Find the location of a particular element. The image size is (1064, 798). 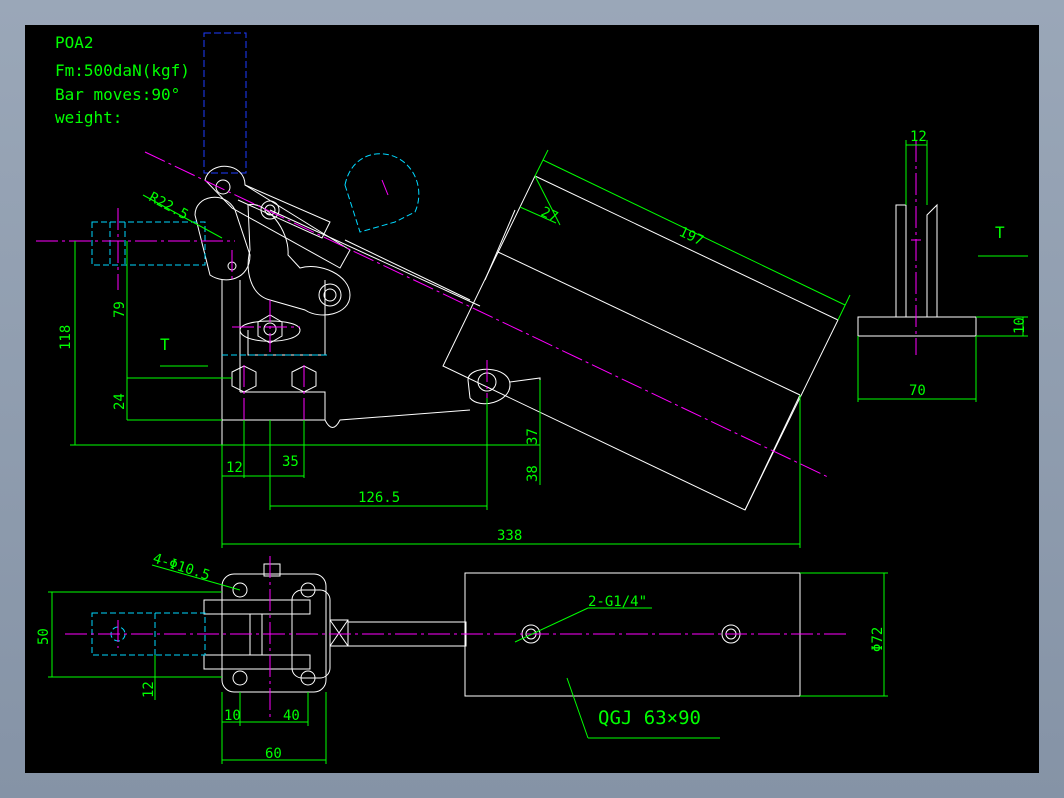

centerline-arc-center is located at coordinates (385, 187).